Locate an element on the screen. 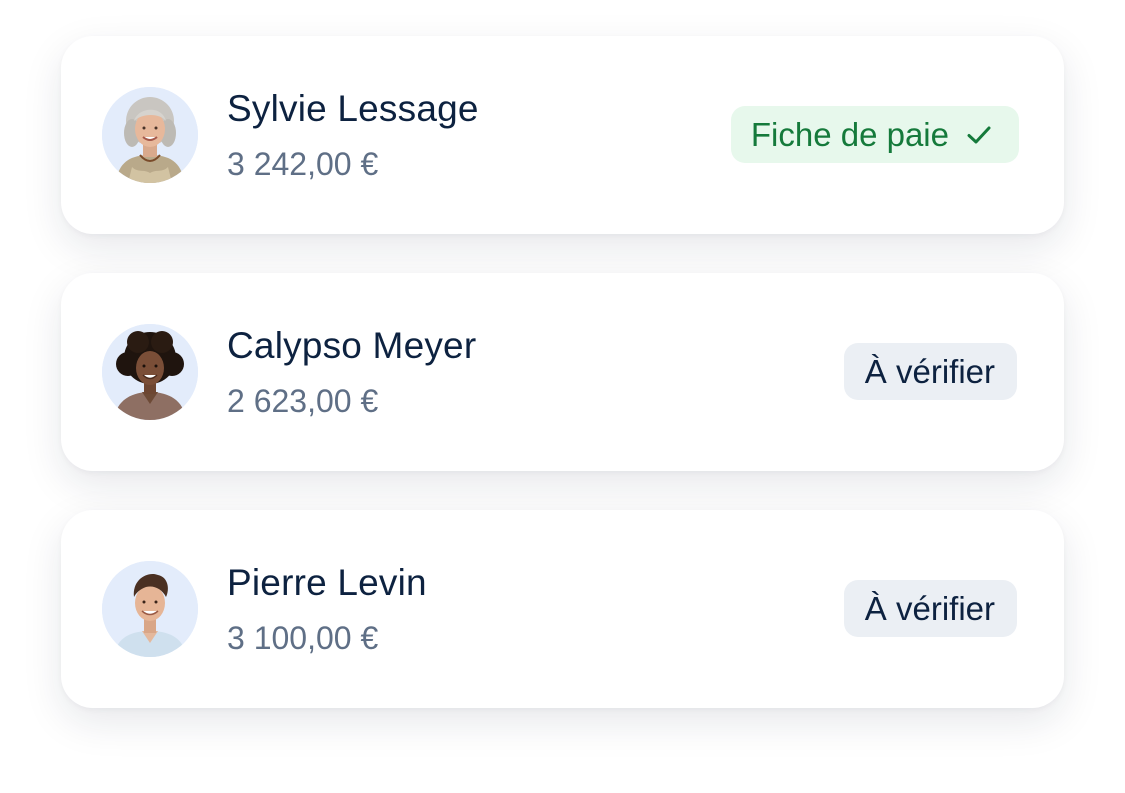 This screenshot has width=1125, height=793. check-icon is located at coordinates (979, 135).